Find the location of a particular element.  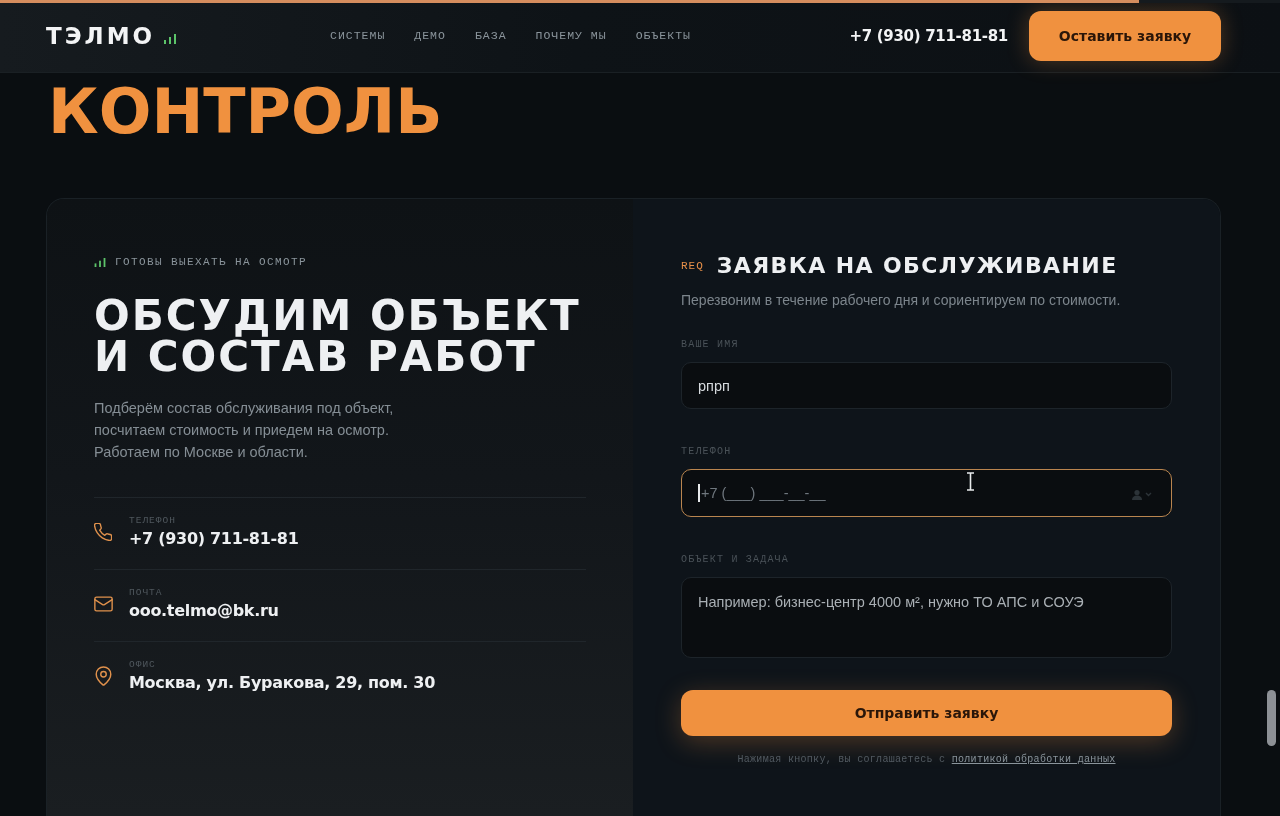

hero-title: КОНТРОЛЬ is located at coordinates (246, 112).